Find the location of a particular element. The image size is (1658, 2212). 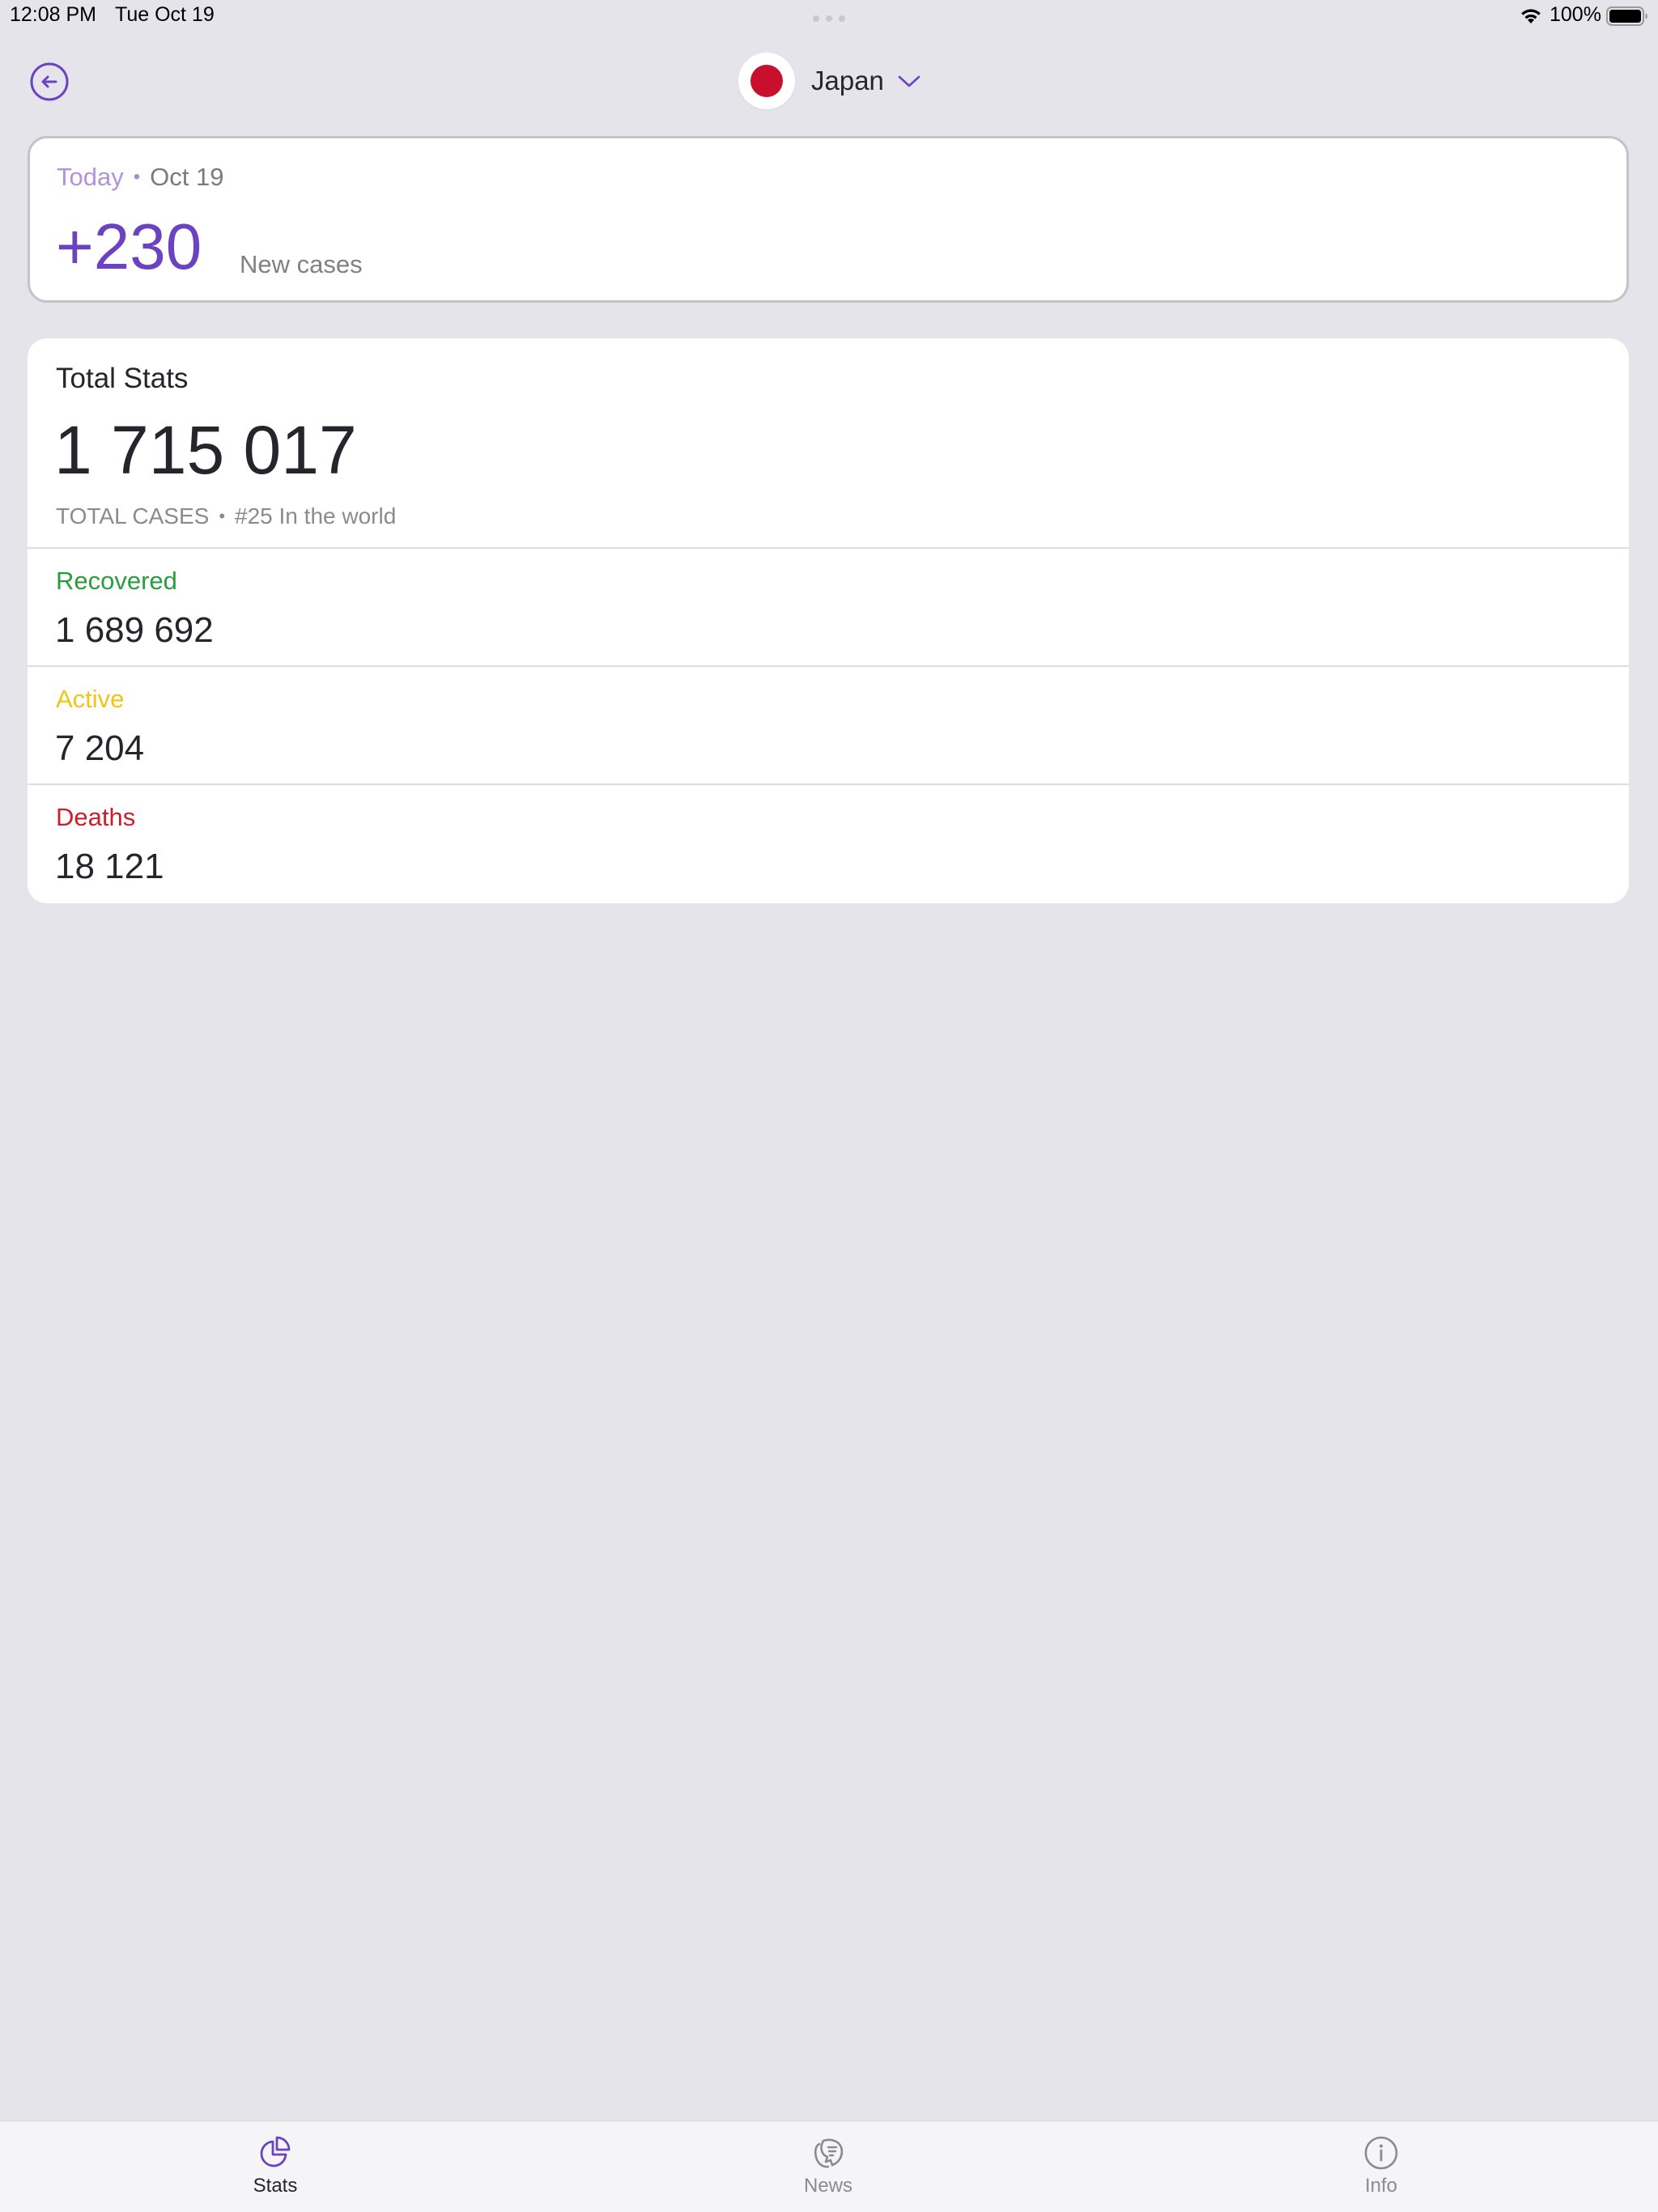

country-name: Japan is located at coordinates (847, 81).